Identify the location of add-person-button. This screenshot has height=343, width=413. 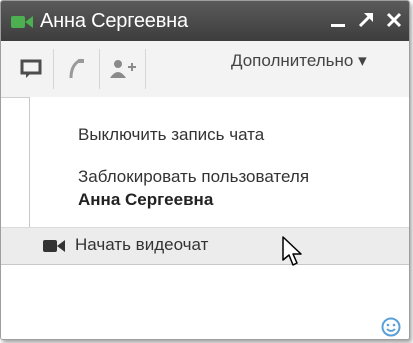
(123, 69).